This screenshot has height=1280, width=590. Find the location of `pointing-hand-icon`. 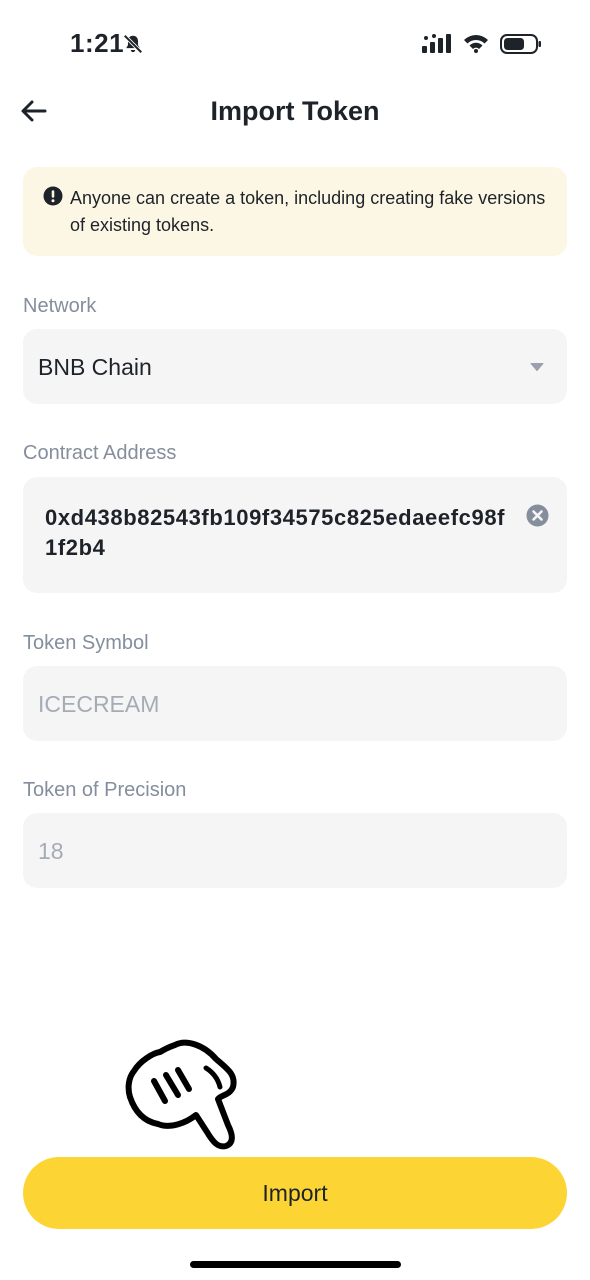

pointing-hand-icon is located at coordinates (181, 1094).